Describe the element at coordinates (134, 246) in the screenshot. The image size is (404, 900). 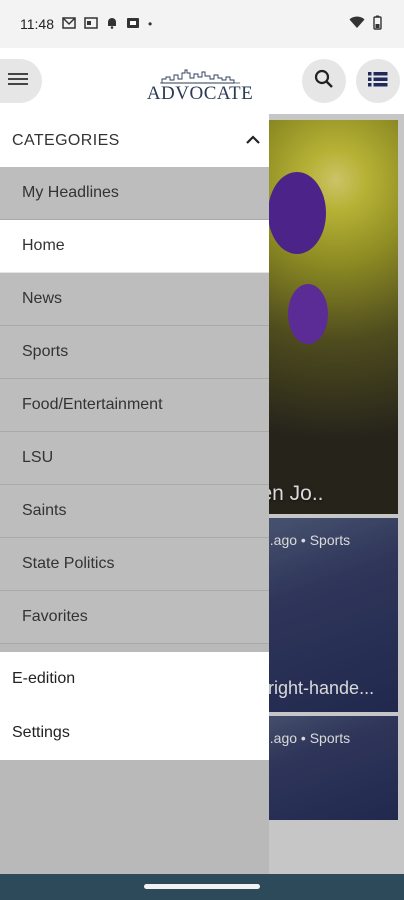
I see `category-item-home: Home` at that location.